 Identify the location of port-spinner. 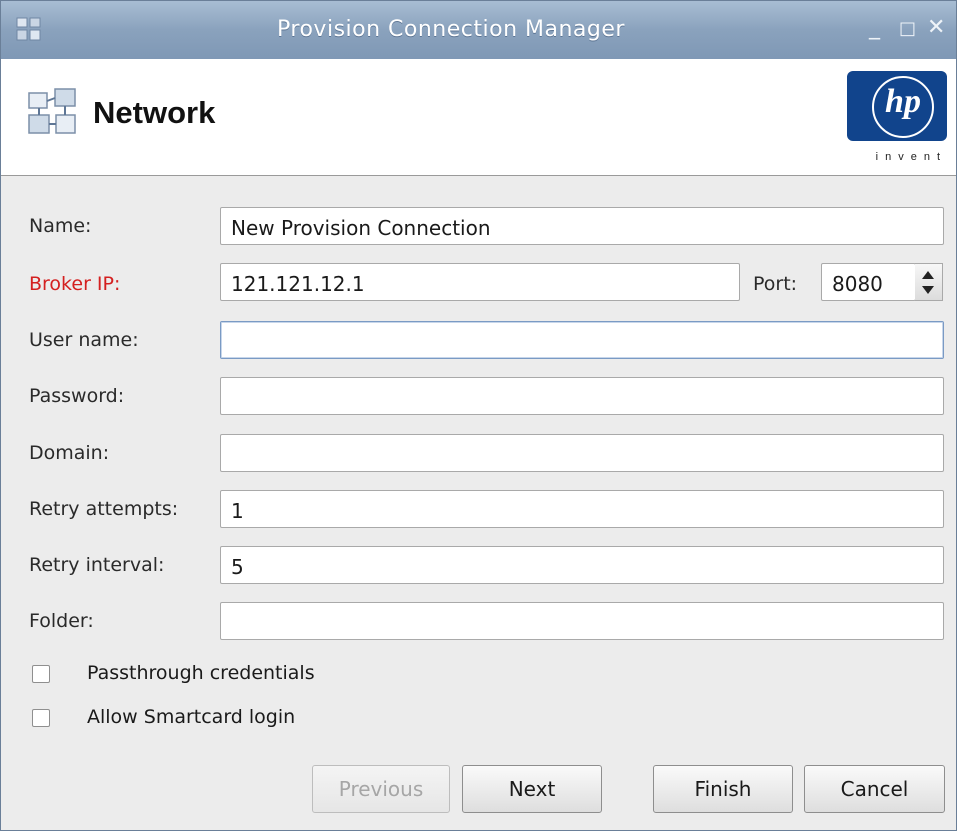
(929, 282).